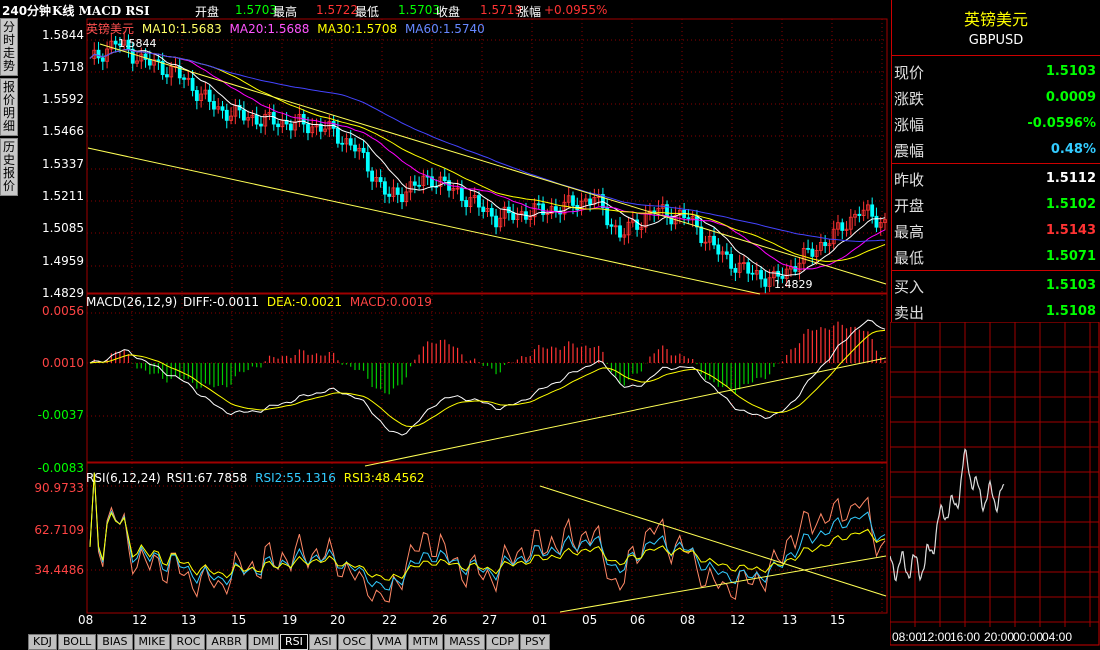 The height and width of the screenshot is (650, 1100). I want to click on tab-bias: BIAS, so click(115, 642).